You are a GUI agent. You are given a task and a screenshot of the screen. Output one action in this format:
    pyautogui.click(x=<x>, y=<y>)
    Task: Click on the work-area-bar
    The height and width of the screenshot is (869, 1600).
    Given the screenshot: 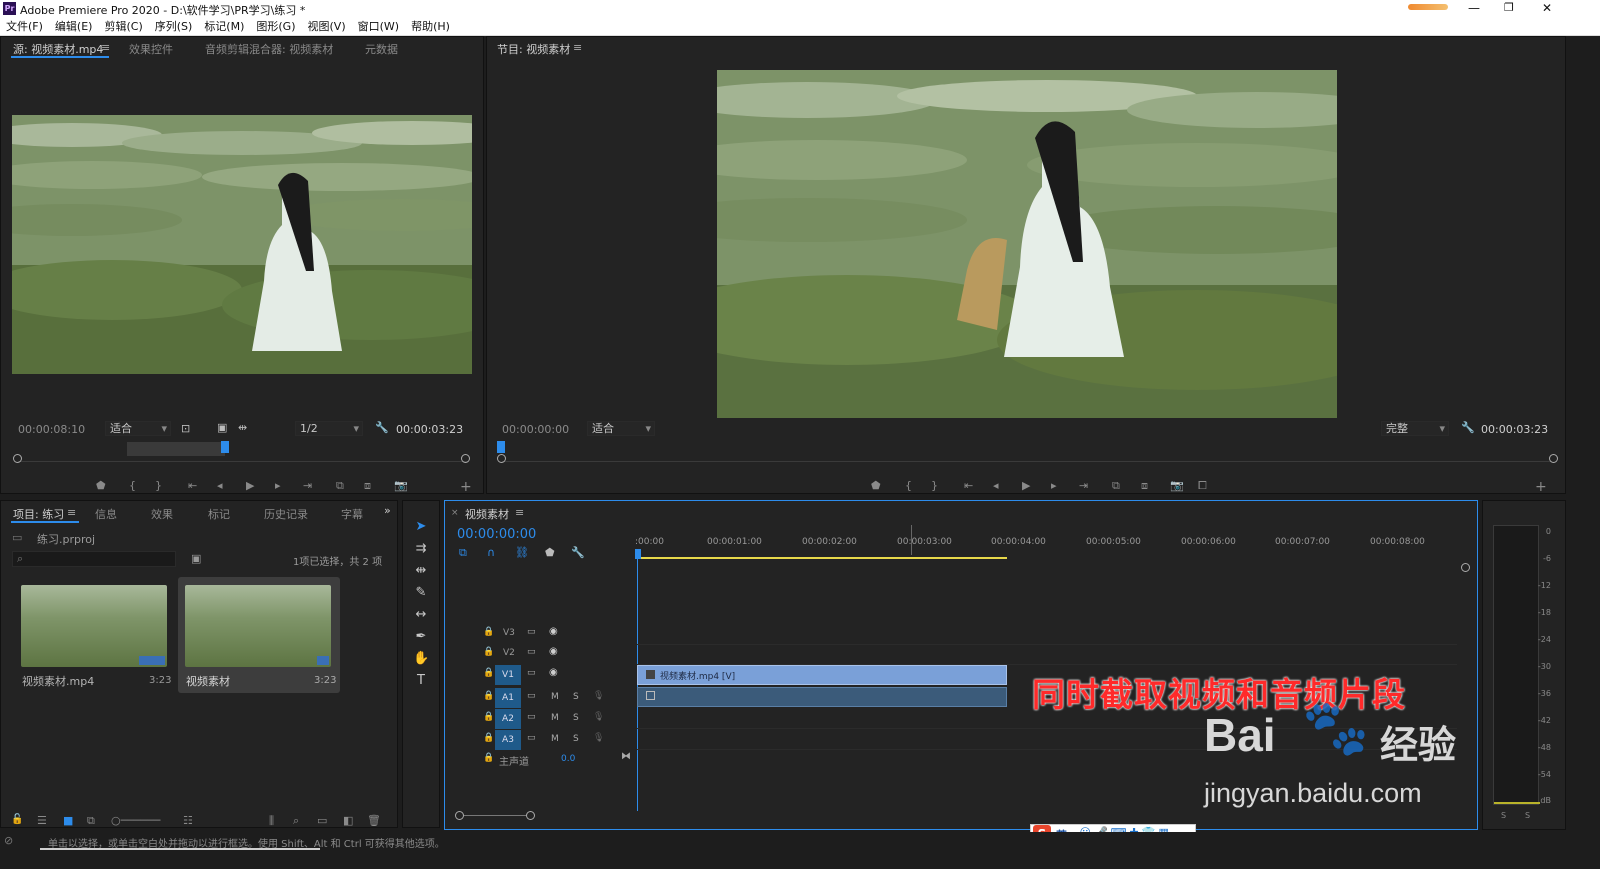 What is the action you would take?
    pyautogui.click(x=822, y=558)
    